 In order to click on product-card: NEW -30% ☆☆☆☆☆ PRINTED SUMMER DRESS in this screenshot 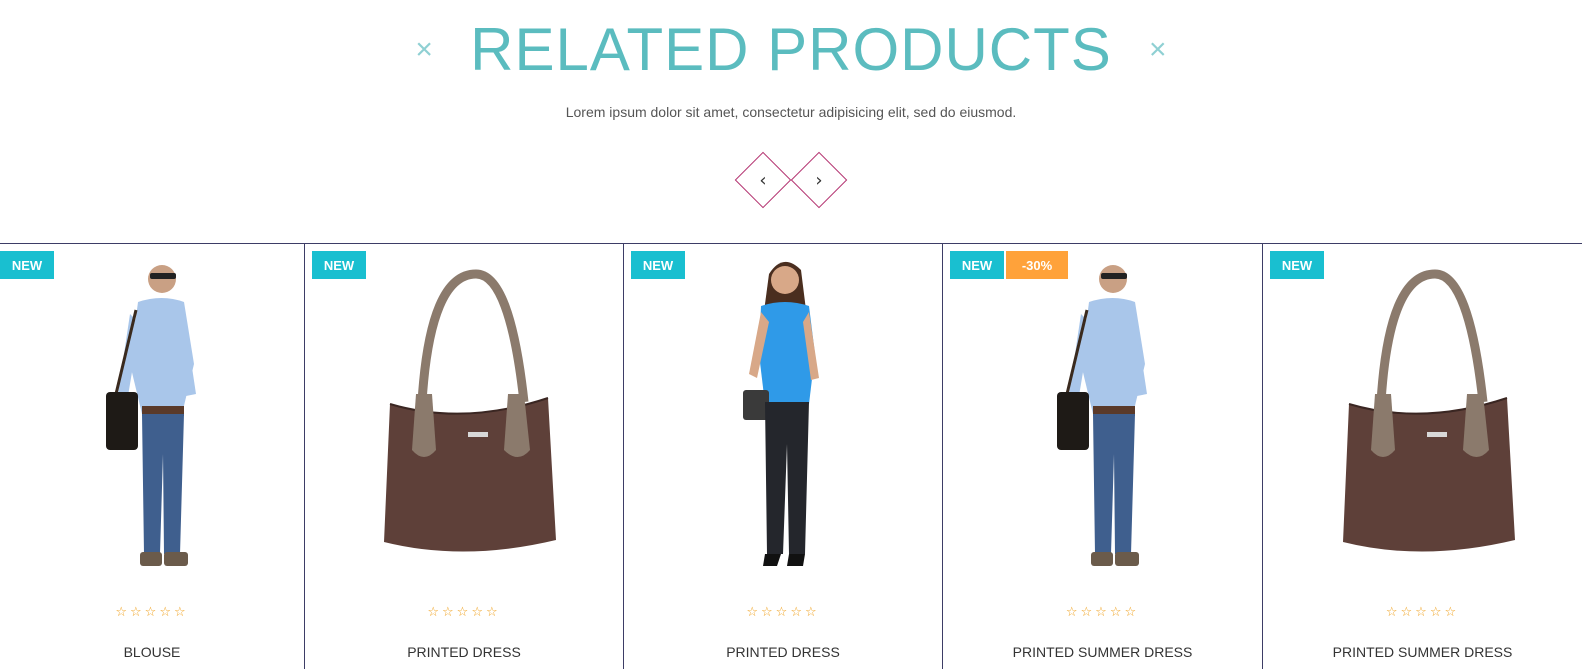, I will do `click(1103, 456)`.